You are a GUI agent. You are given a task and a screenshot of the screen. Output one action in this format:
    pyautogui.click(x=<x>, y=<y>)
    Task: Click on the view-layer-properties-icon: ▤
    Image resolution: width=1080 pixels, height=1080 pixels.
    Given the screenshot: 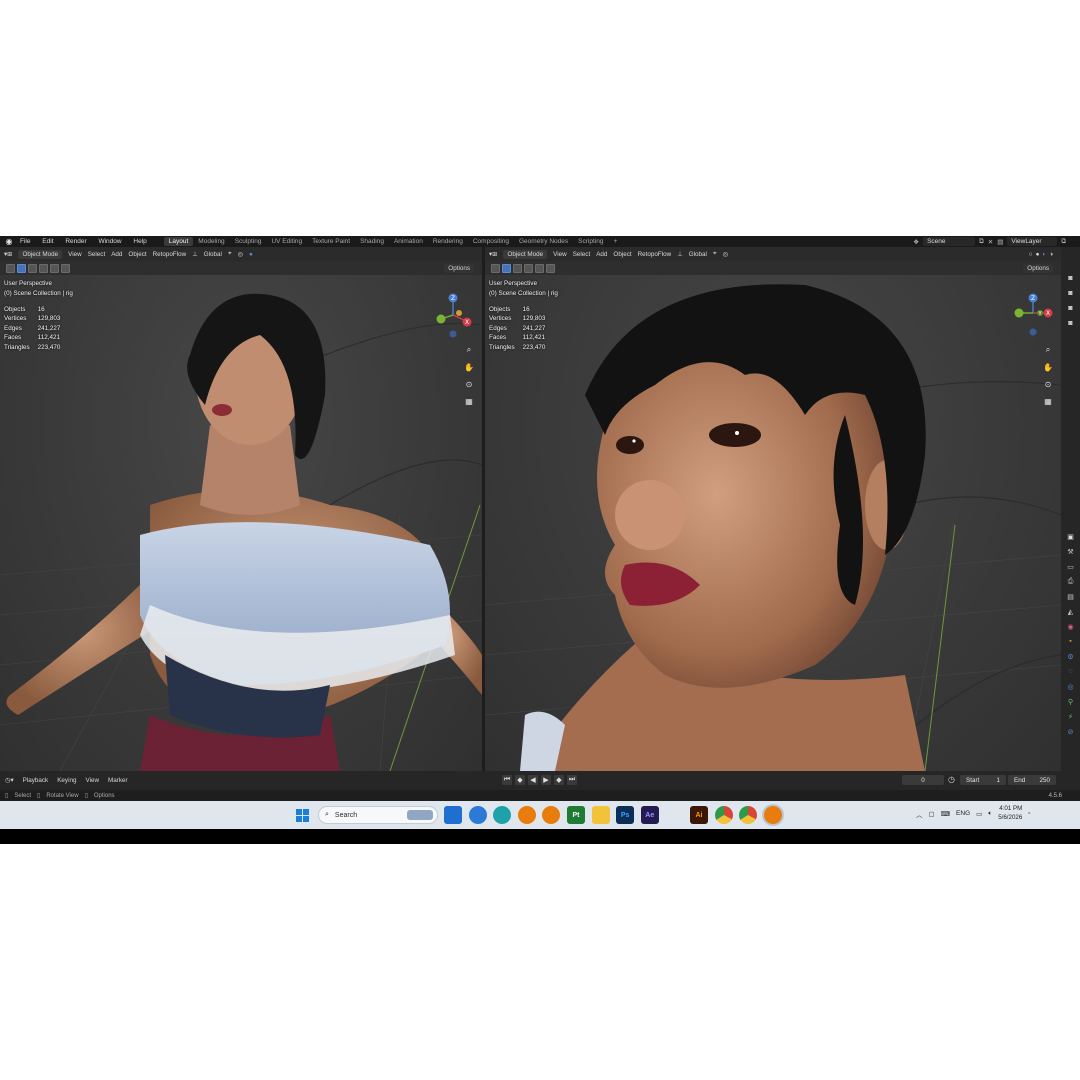 What is the action you would take?
    pyautogui.click(x=1070, y=596)
    